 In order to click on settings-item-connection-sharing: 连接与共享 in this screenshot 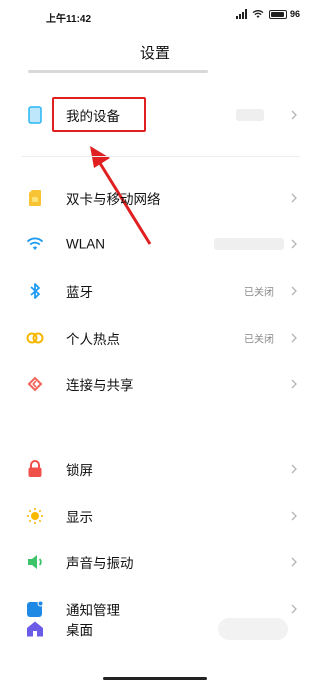, I will do `click(155, 384)`.